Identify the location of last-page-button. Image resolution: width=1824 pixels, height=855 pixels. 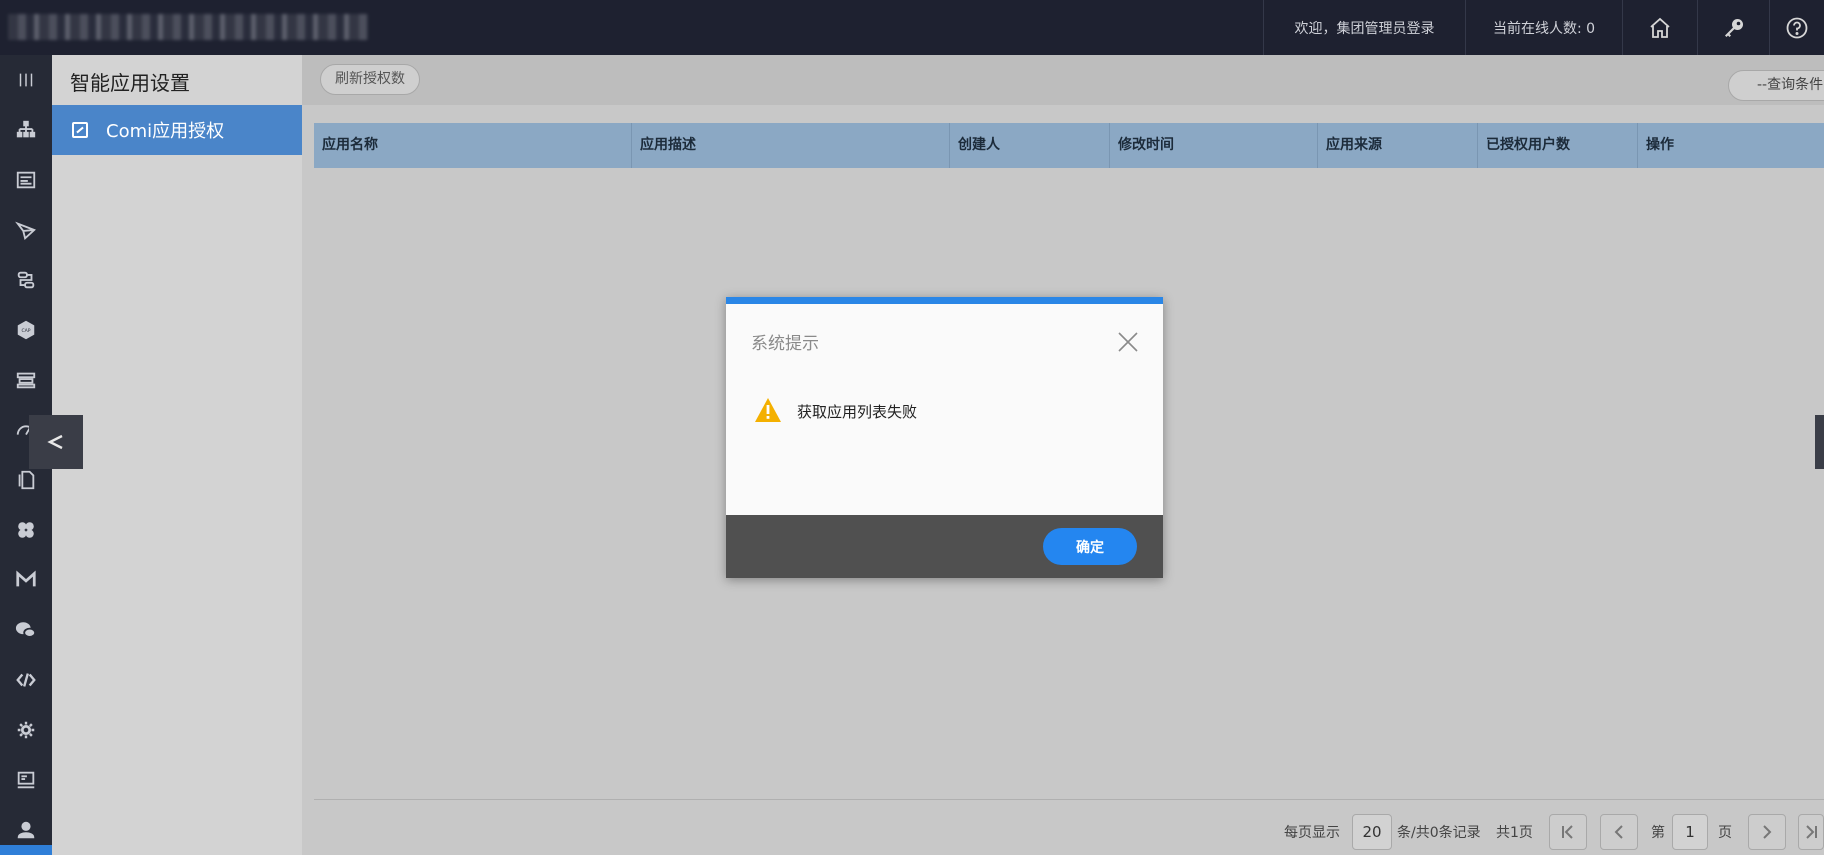
(1811, 832).